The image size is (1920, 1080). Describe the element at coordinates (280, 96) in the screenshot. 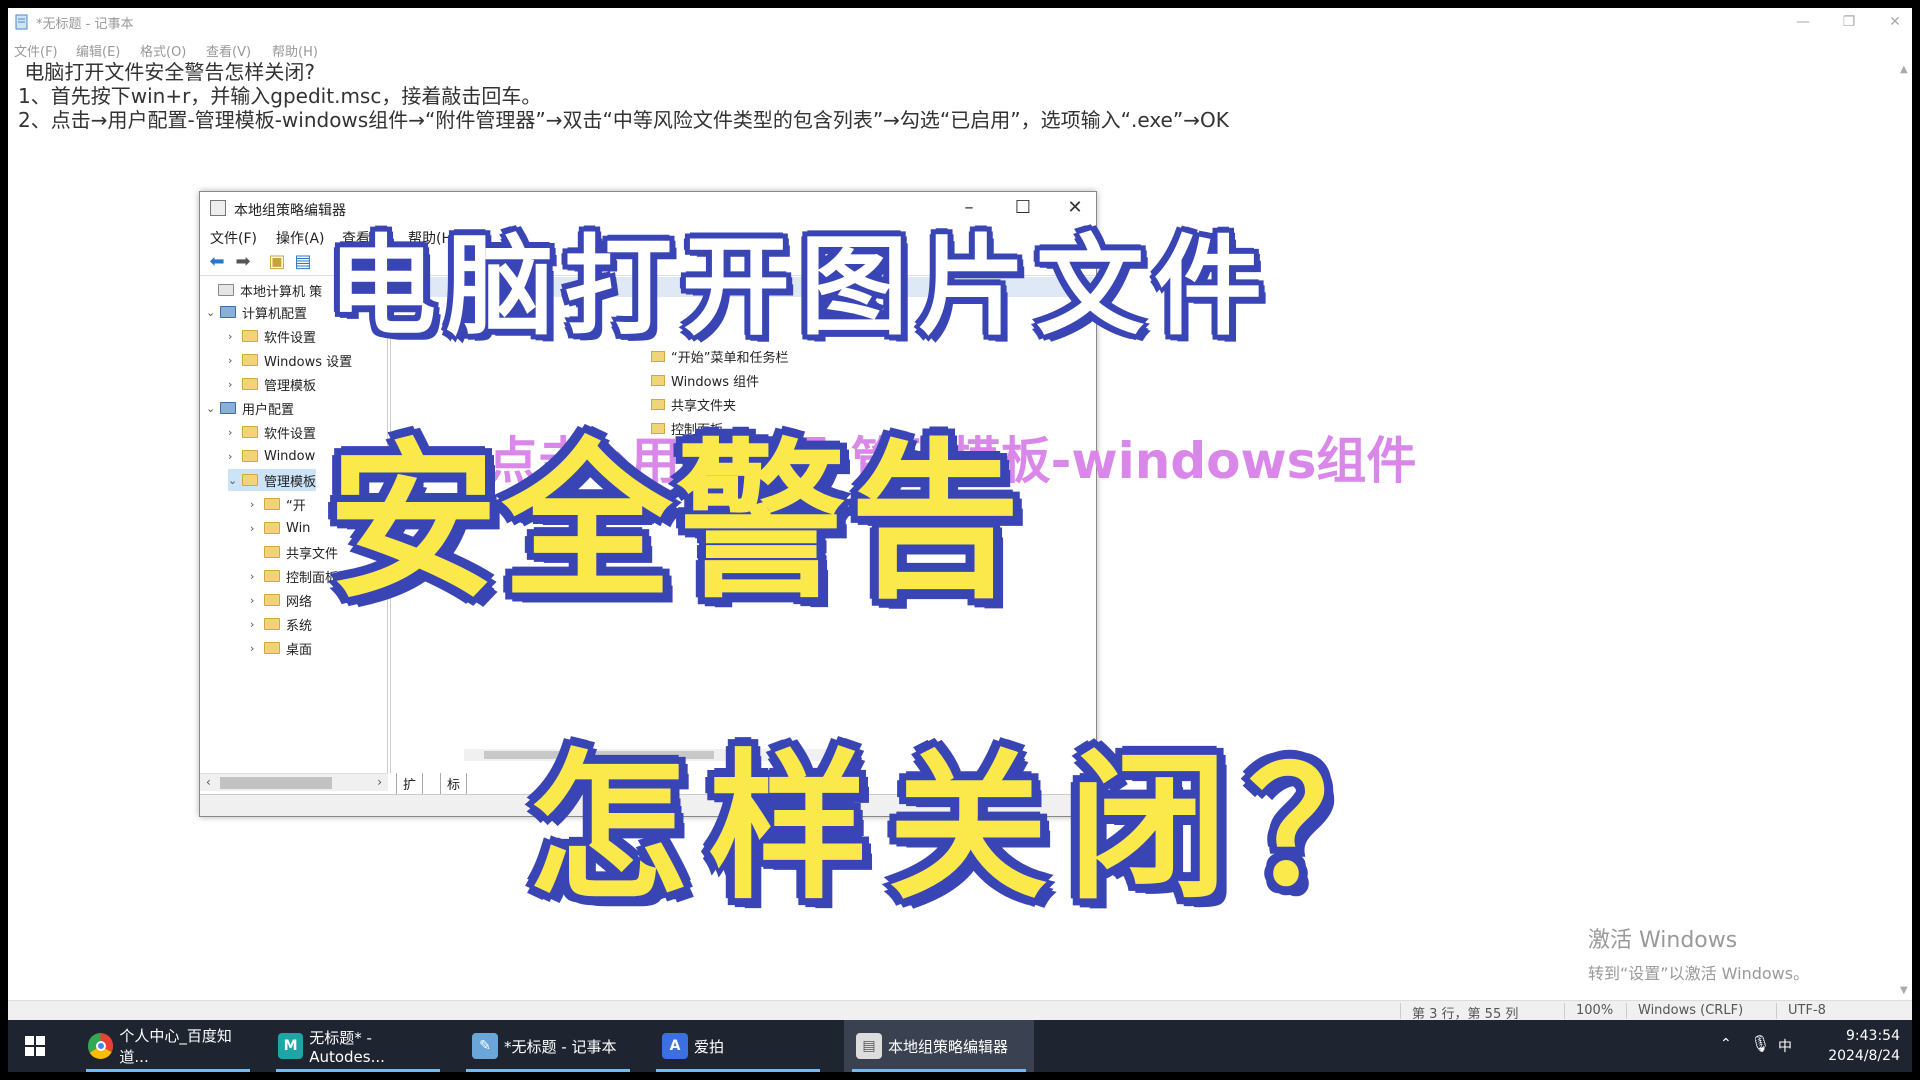

I see `text-line: 1、首先按下win+r，并输入gpedit.msc，接着敲击回车。` at that location.